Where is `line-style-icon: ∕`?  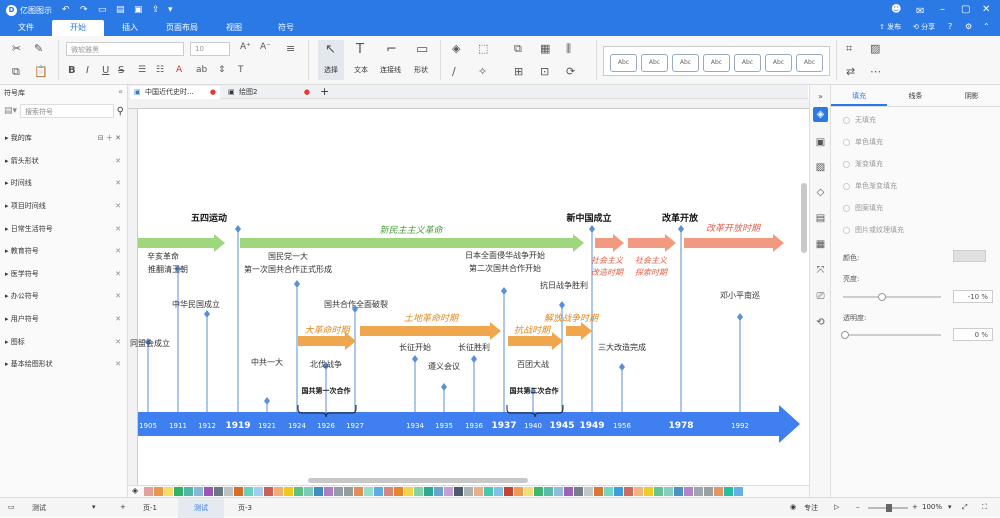
line-style-icon: ∕ is located at coordinates (454, 71).